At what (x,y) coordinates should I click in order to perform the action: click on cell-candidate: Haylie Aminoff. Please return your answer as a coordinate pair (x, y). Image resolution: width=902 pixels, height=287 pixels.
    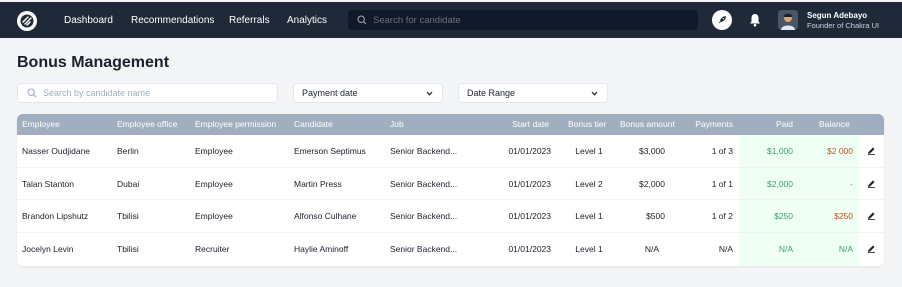
    Looking at the image, I should click on (321, 248).